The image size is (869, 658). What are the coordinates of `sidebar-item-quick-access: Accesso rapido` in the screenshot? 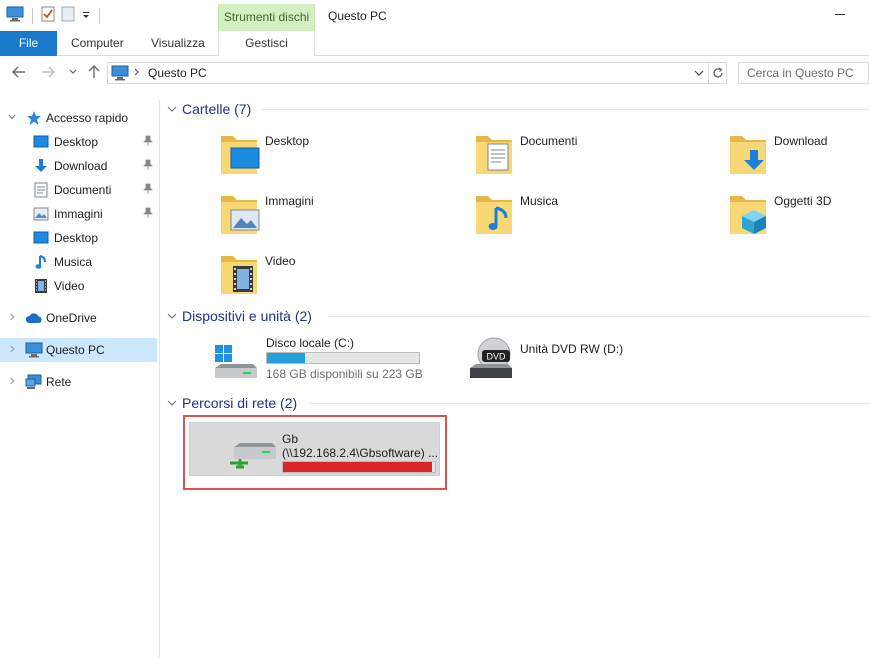 It's located at (78, 118).